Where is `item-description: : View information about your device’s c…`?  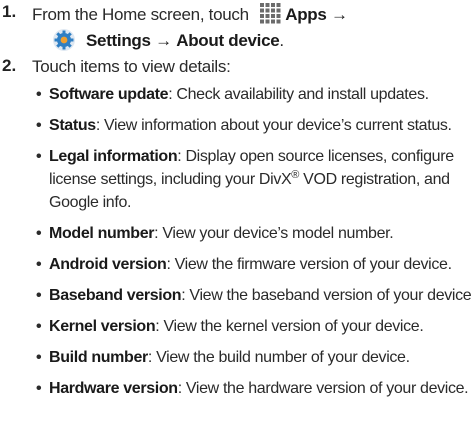 item-description: : View information about your device’s c… is located at coordinates (273, 125).